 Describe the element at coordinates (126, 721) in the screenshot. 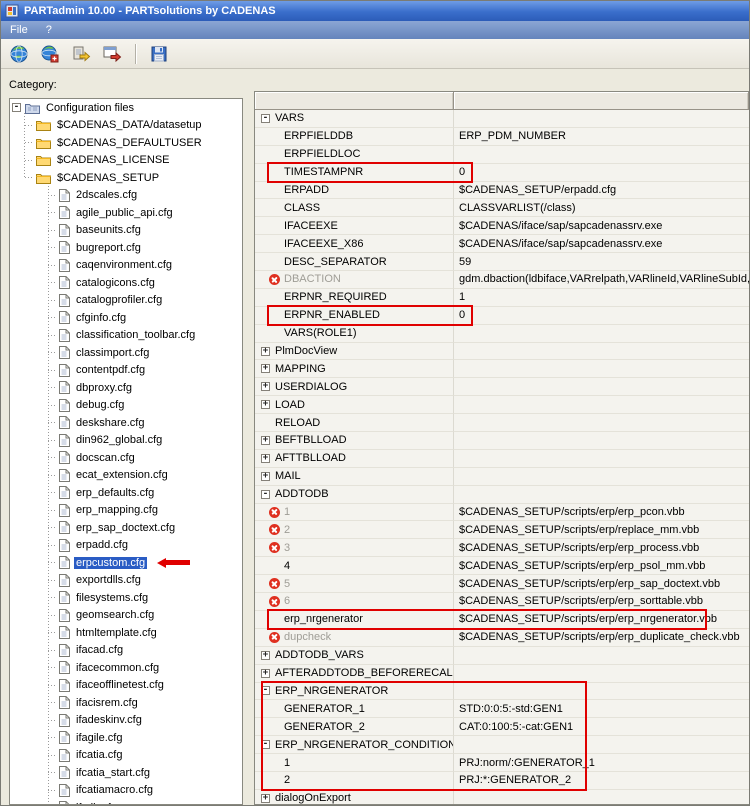

I see `tree-file: ifadeskinv.cfg` at that location.